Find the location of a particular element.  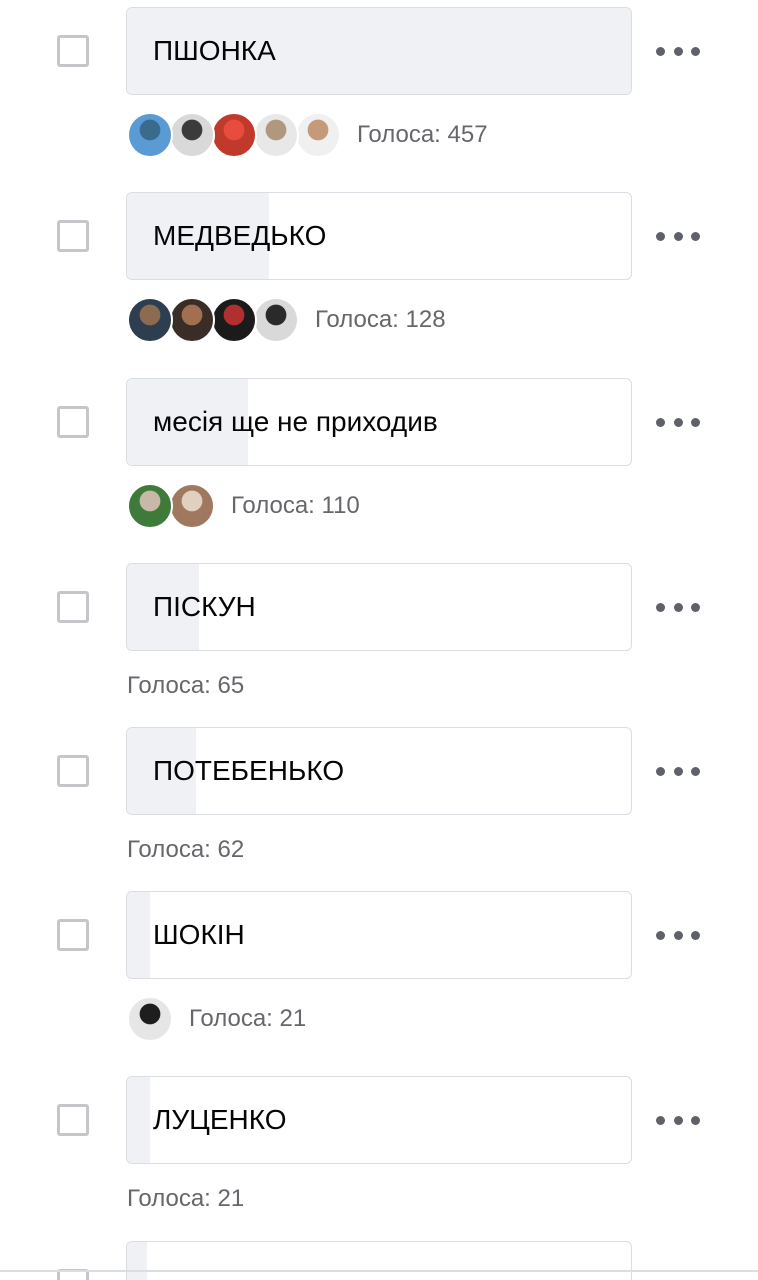

poll-option-voters: Голоса: 128 is located at coordinates (286, 320).